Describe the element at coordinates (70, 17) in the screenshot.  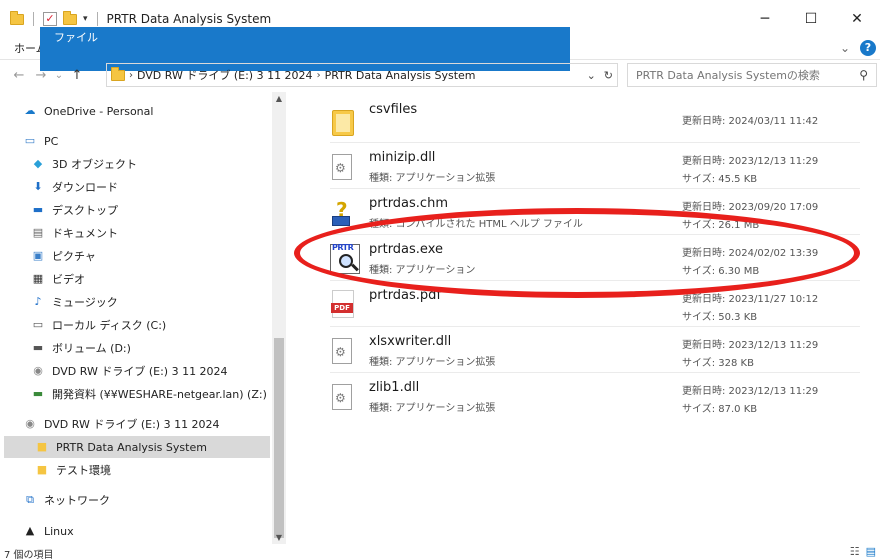
I see `new-folder-icon` at that location.